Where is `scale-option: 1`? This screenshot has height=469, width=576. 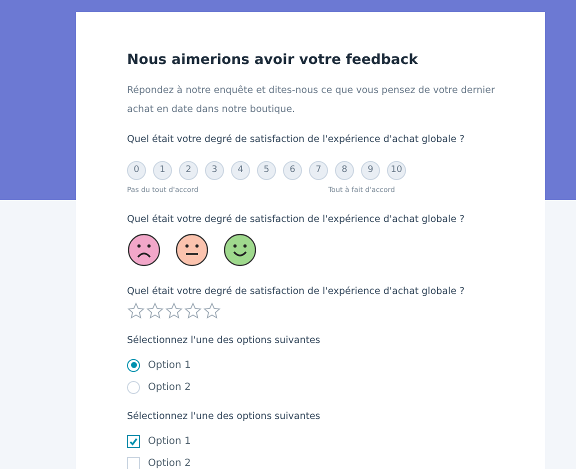 scale-option: 1 is located at coordinates (162, 170).